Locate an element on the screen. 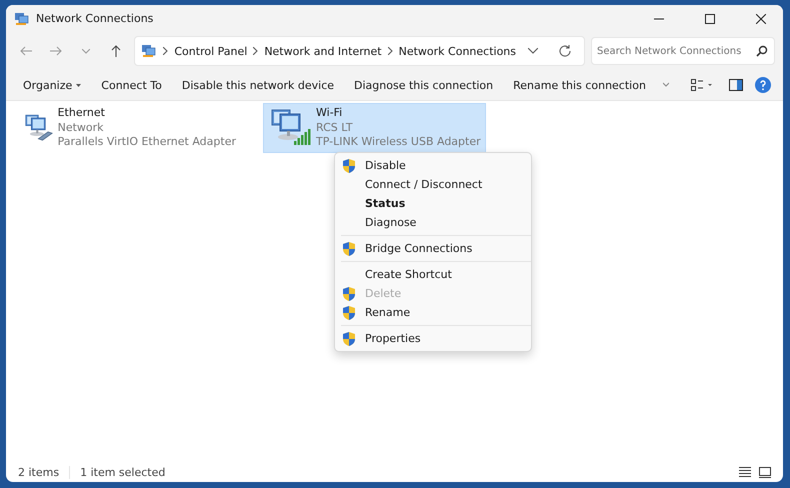 This screenshot has width=790, height=488. menu-item: Bridge Connections is located at coordinates (433, 248).